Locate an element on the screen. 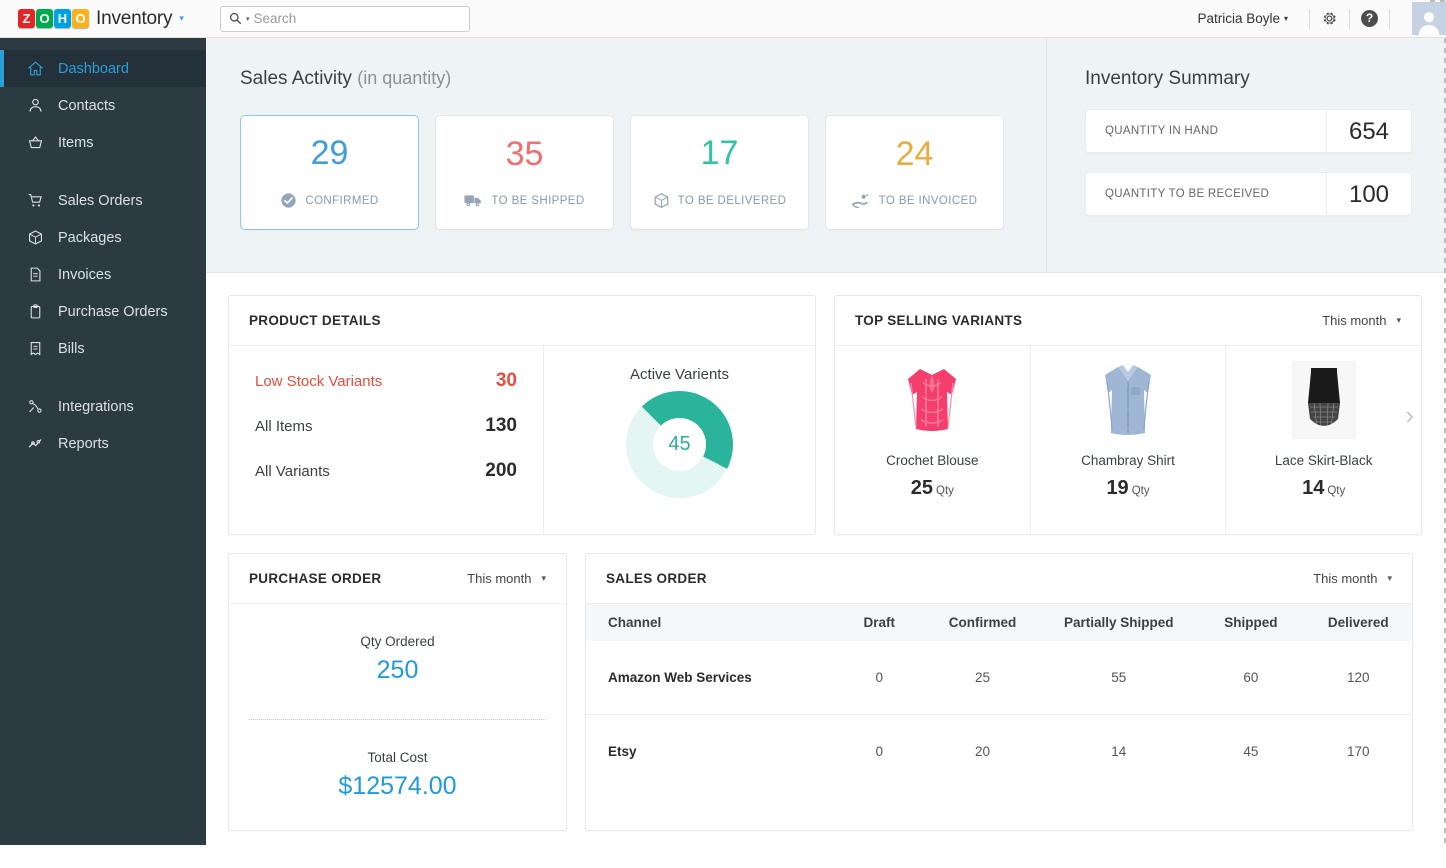 The height and width of the screenshot is (868, 1446). inventory-summary-title: Inventory Summary is located at coordinates (1167, 78).